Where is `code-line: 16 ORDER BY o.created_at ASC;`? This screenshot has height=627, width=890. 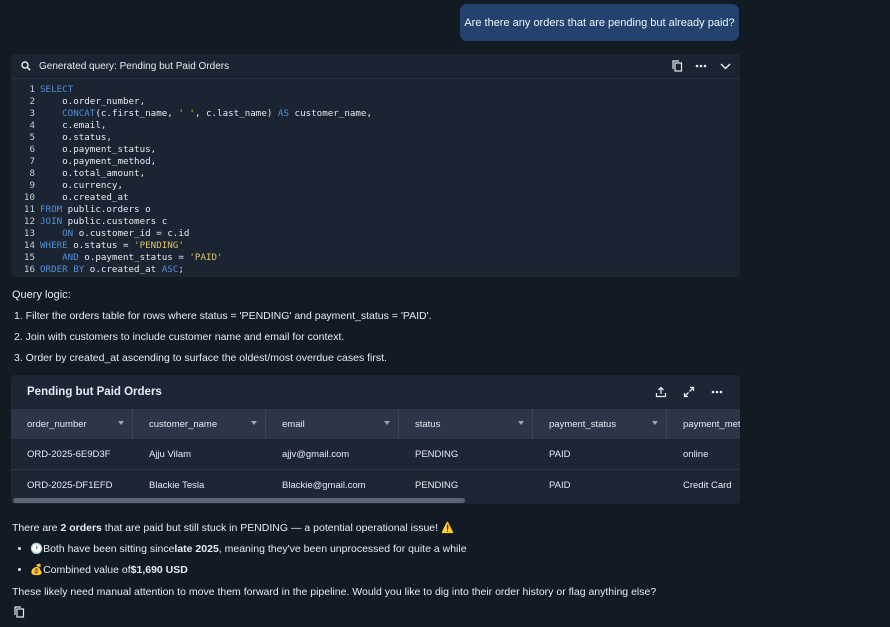
code-line: 16 ORDER BY o.created_at ASC; is located at coordinates (375, 270).